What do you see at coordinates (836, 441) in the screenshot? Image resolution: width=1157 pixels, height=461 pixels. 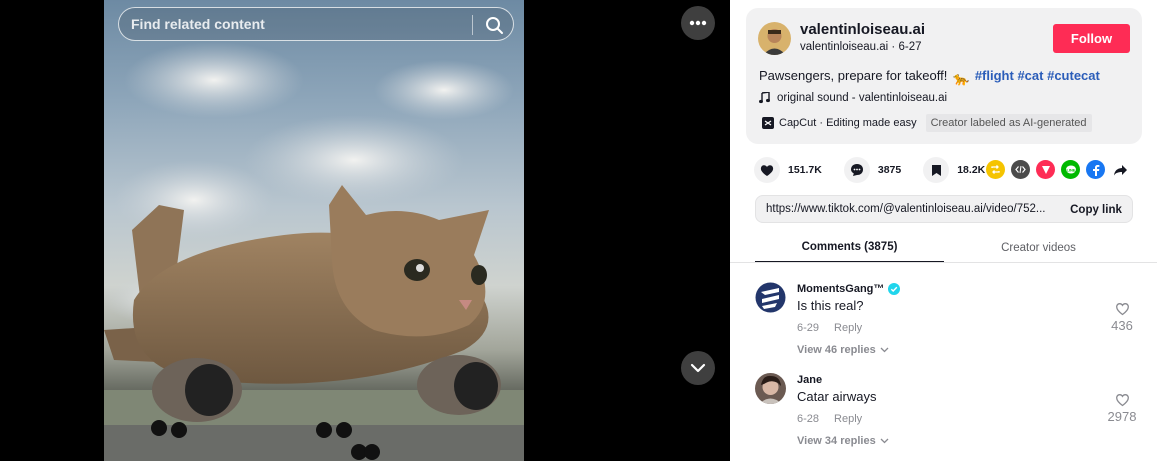 I see `view-replies-label: View 34 replies` at bounding box center [836, 441].